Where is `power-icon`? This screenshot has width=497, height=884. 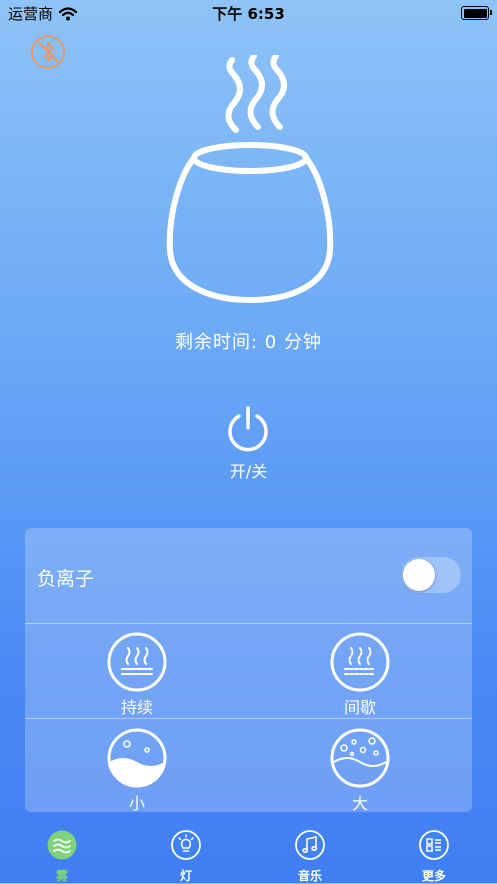 power-icon is located at coordinates (248, 428).